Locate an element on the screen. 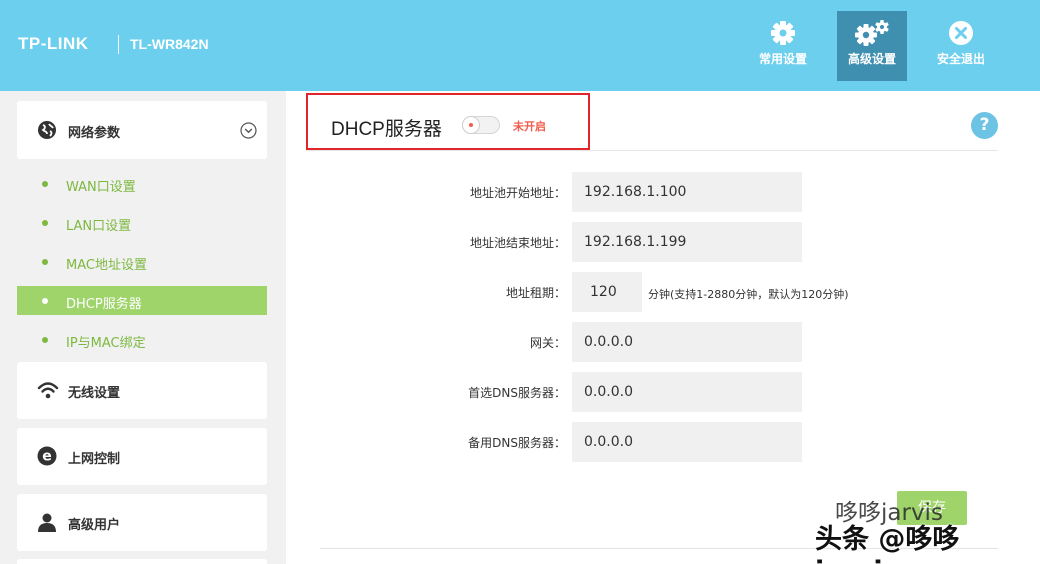 This screenshot has height=564, width=1040. wifi-icon is located at coordinates (48, 390).